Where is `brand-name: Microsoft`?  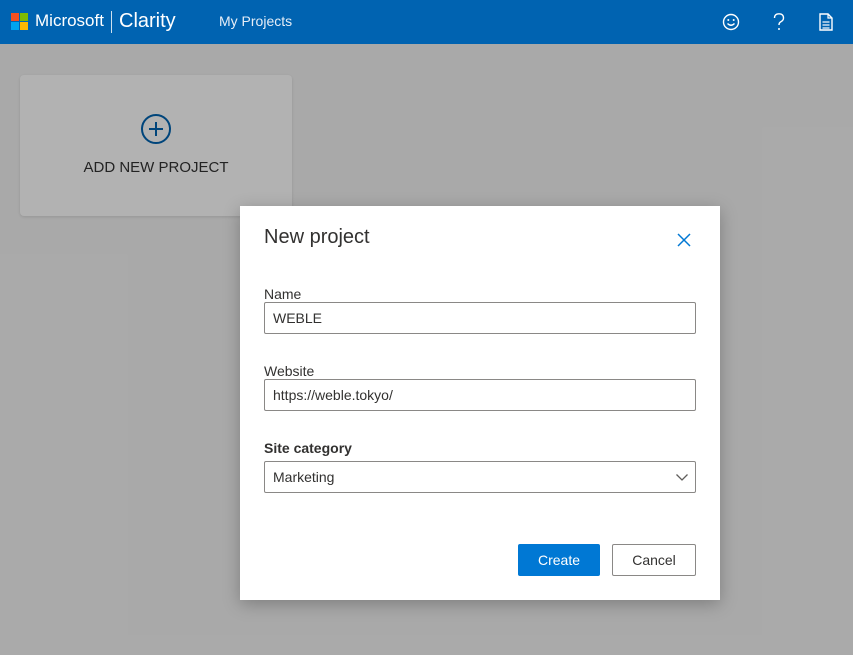
brand-name: Microsoft is located at coordinates (69, 20).